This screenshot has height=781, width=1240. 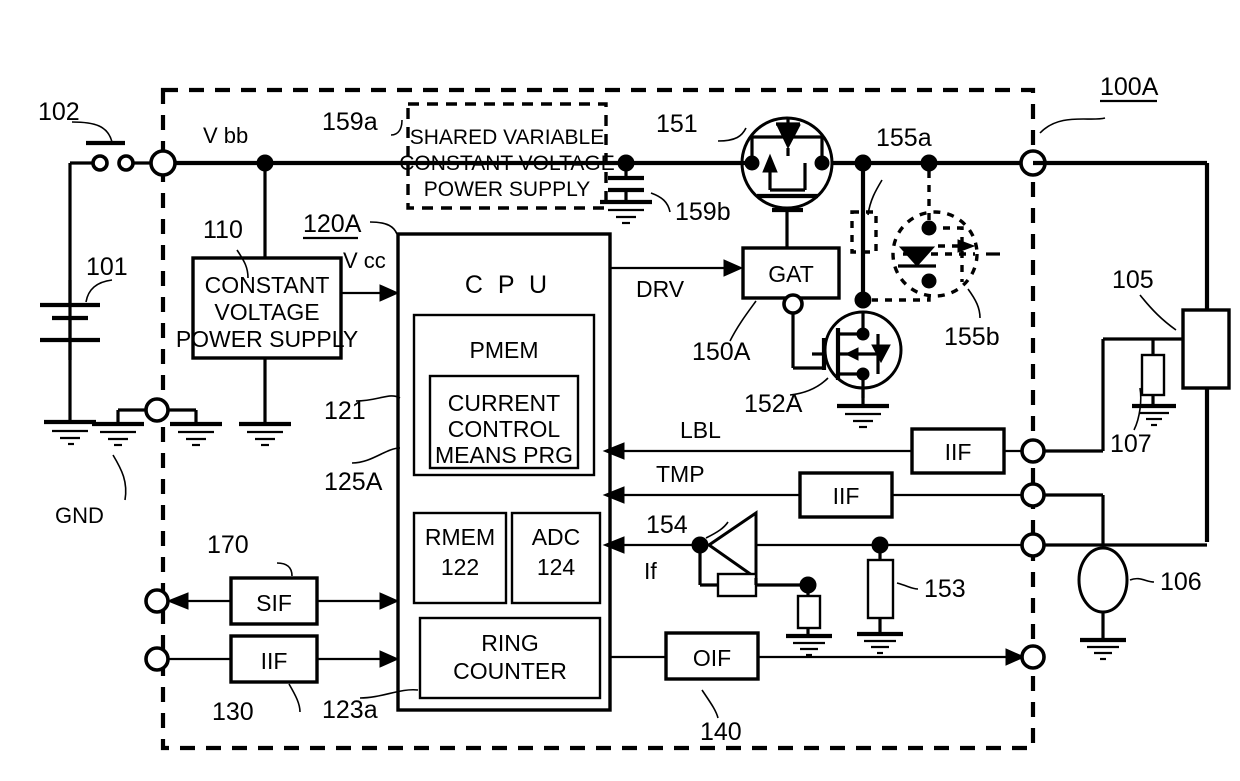 I want to click on oif-label: OIF, so click(x=712, y=658).